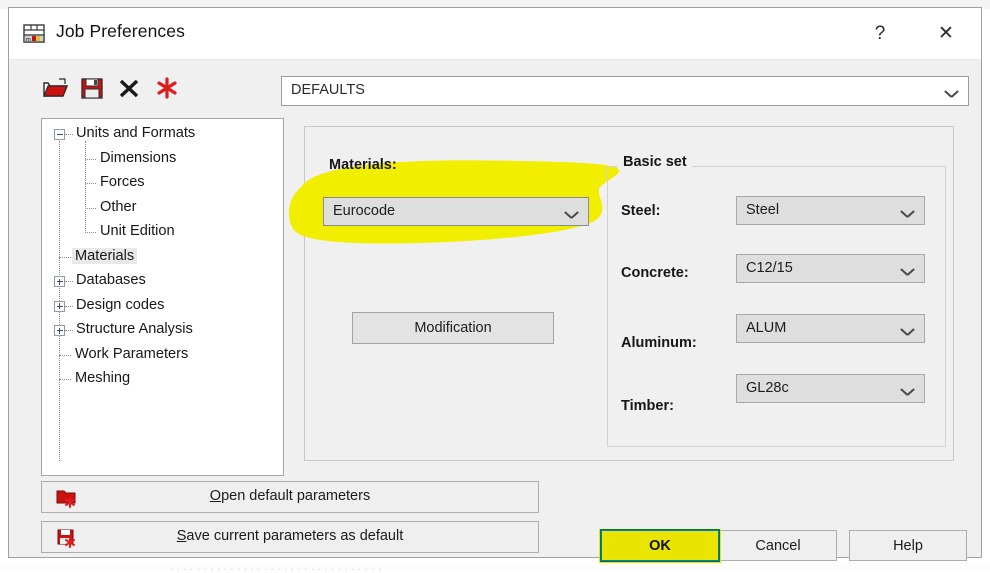  Describe the element at coordinates (364, 211) in the screenshot. I see `materials-select-value: Eurocode` at that location.